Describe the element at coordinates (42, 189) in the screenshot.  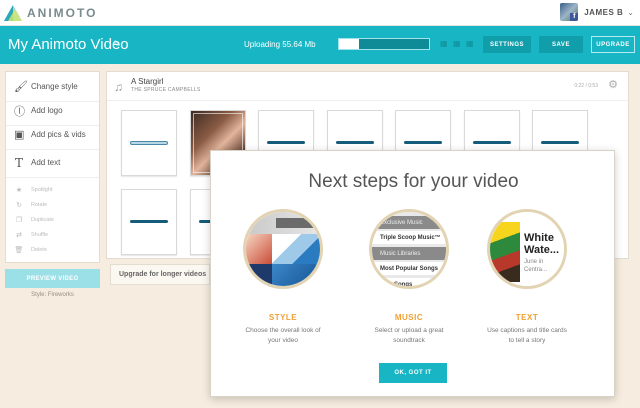
I see `spotlight-label: Spotlight` at that location.